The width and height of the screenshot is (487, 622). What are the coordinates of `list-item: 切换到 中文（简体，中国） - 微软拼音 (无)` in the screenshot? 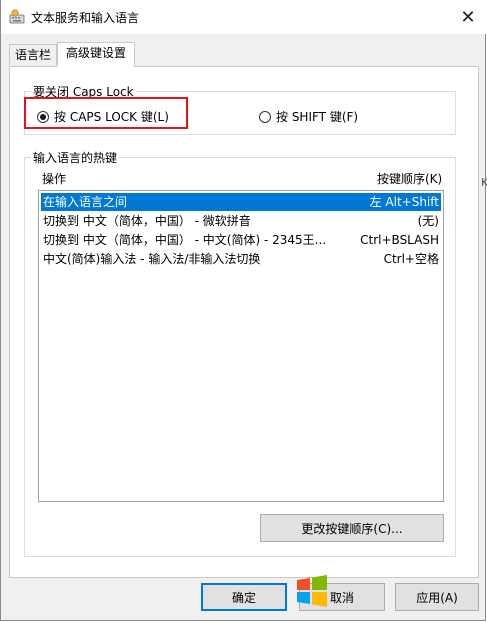 It's located at (241, 221).